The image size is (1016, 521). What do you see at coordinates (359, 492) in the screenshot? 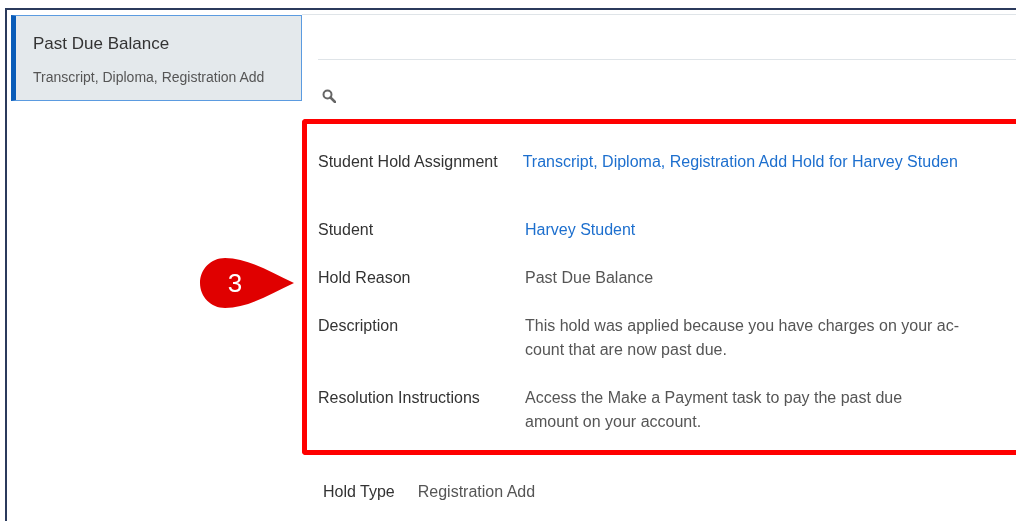
I see `field-label: Hold Type` at bounding box center [359, 492].